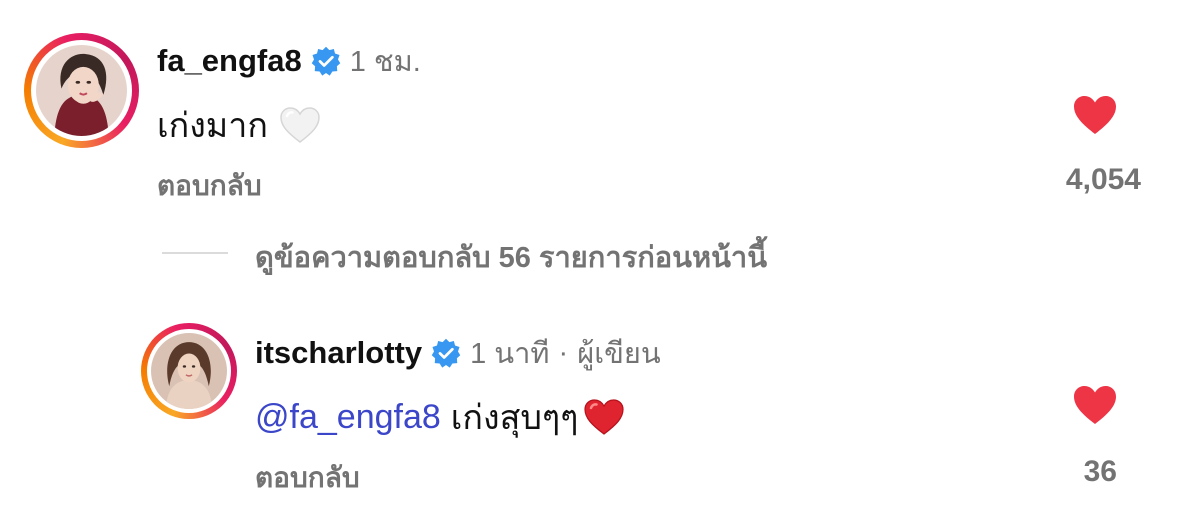 The height and width of the screenshot is (519, 1179). What do you see at coordinates (604, 417) in the screenshot?
I see `red-heart-icon` at bounding box center [604, 417].